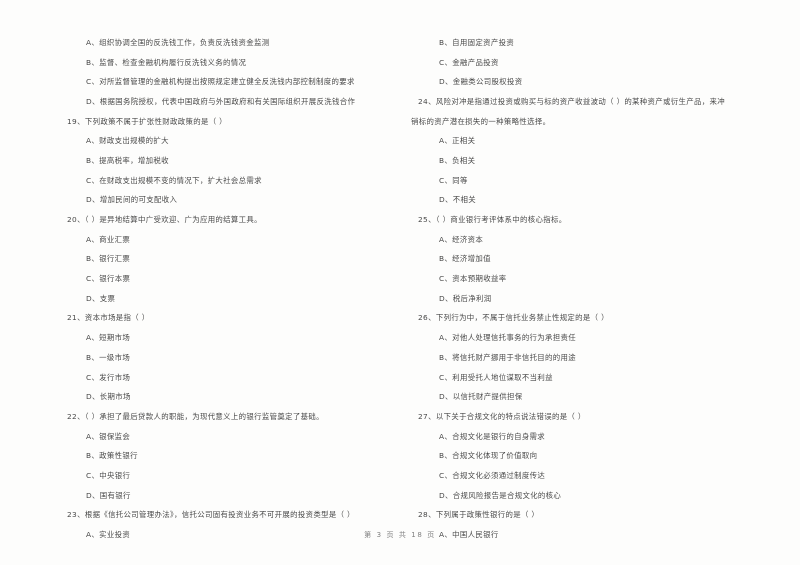  What do you see at coordinates (108, 259) in the screenshot?
I see `question-option: B、银行汇票` at bounding box center [108, 259].